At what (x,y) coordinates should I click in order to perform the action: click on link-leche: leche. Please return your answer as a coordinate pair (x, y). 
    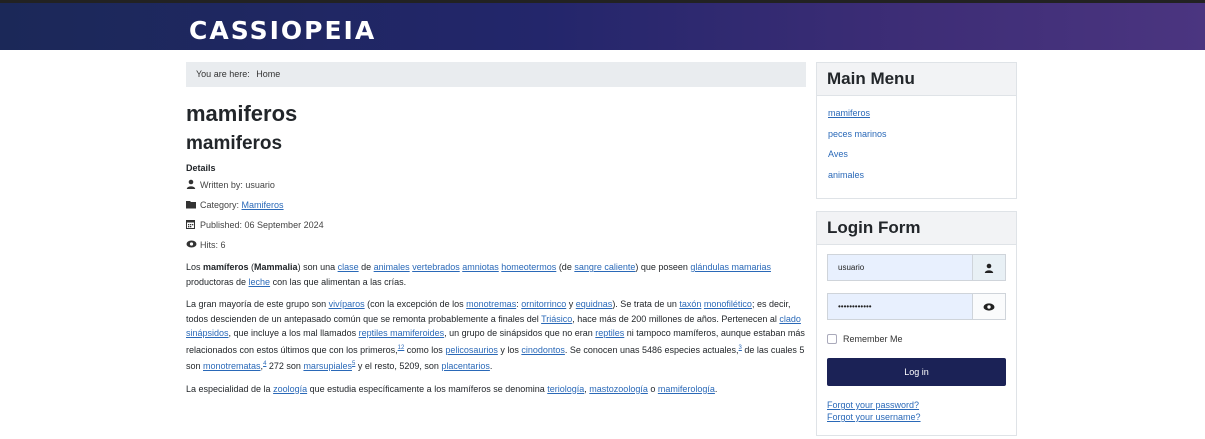
    Looking at the image, I should click on (260, 282).